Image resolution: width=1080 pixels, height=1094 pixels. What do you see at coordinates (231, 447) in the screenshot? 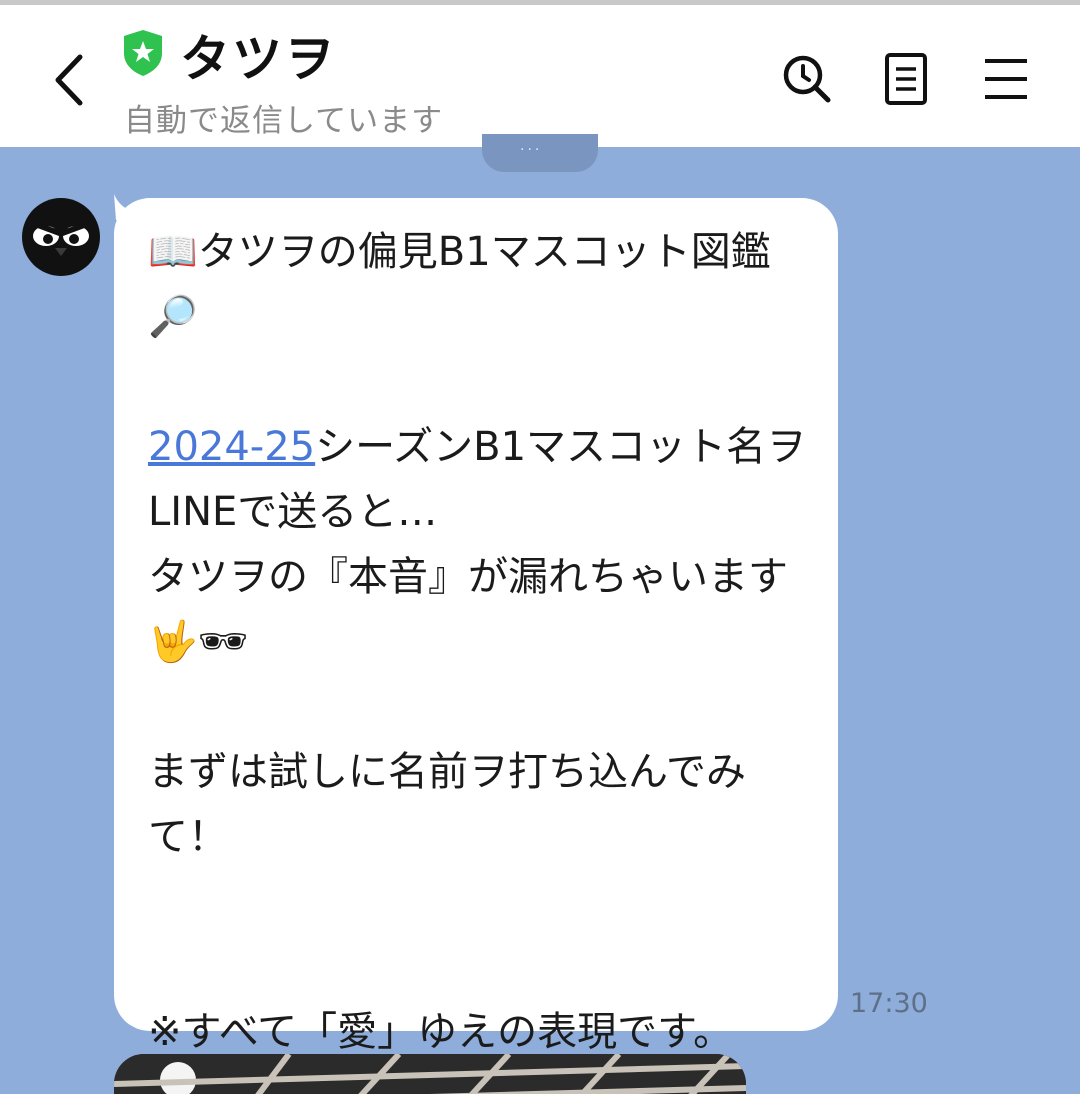
I see `season-link: 2024-25` at bounding box center [231, 447].